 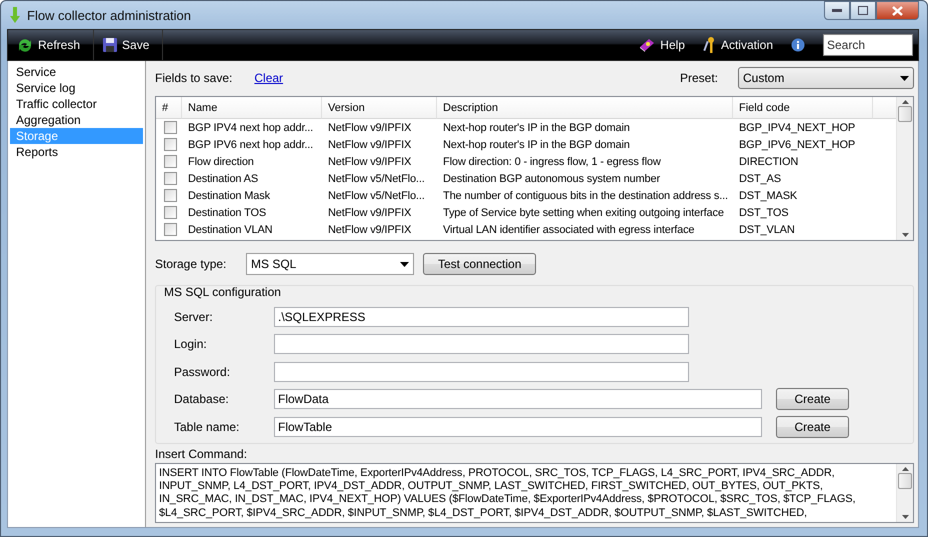 I want to click on field-label: Database:, so click(x=201, y=399).